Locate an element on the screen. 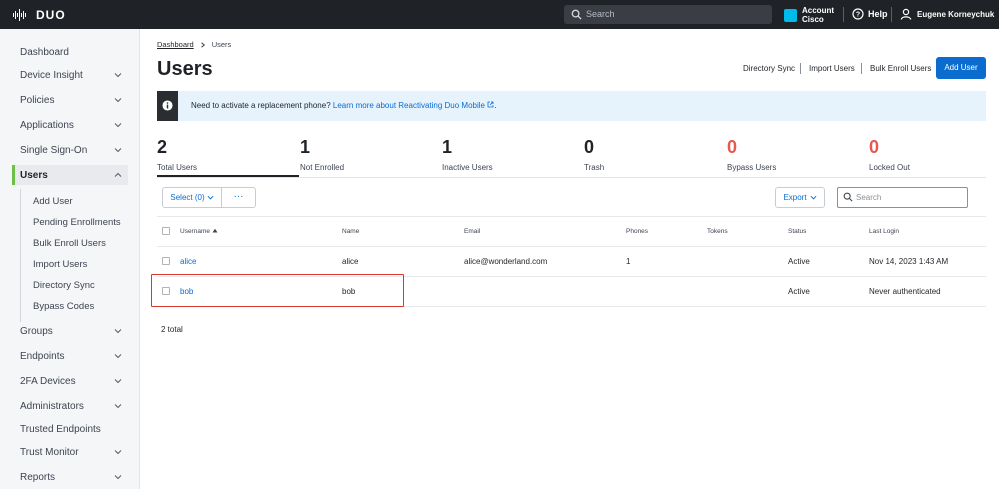  submenu-add-user: Add User is located at coordinates (53, 201).